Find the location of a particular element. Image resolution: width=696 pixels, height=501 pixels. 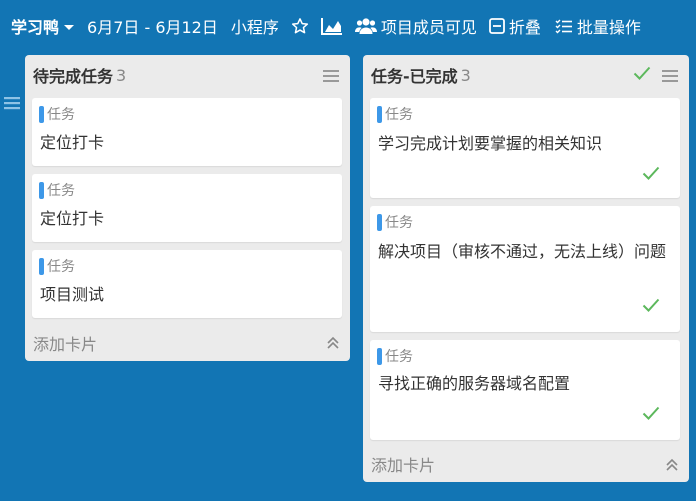

card-title: 解决项目（审核不通过，无法上线）问题 is located at coordinates (522, 251).